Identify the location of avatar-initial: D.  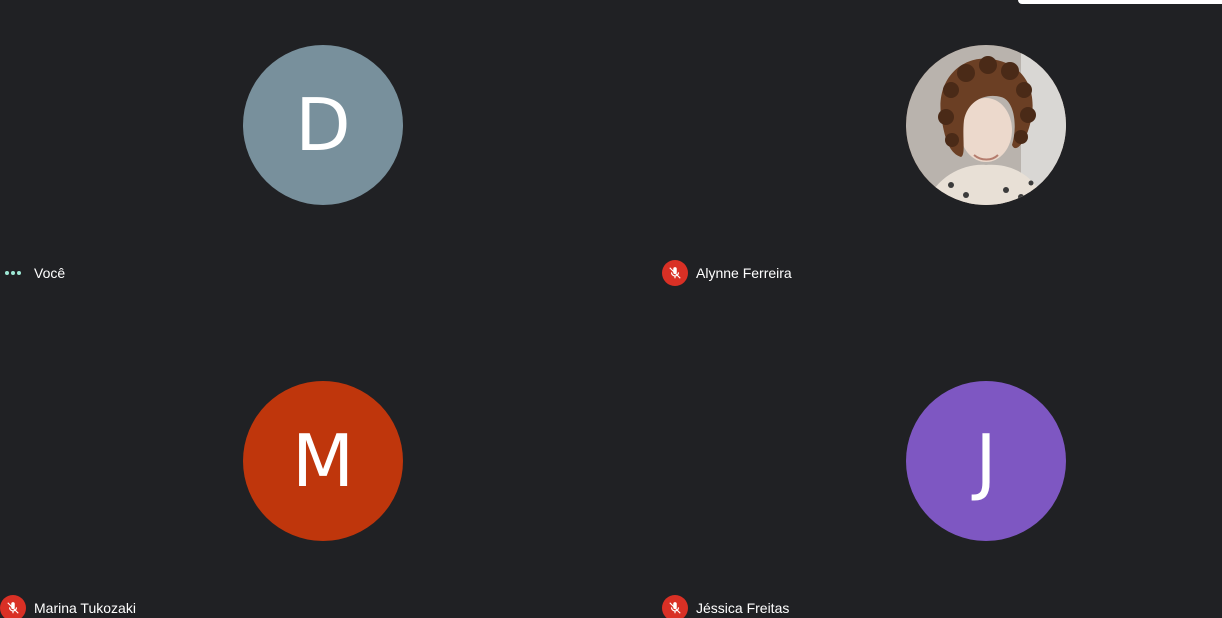
(323, 125).